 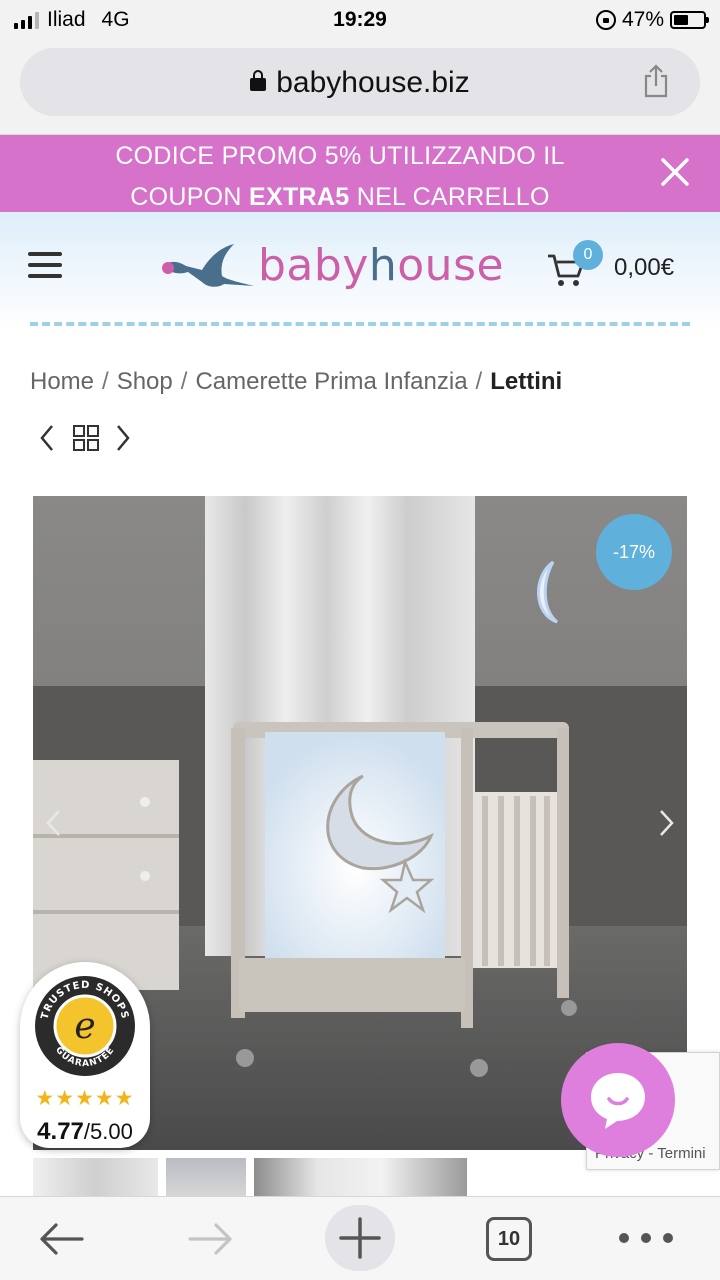 What do you see at coordinates (675, 172) in the screenshot?
I see `close-icon` at bounding box center [675, 172].